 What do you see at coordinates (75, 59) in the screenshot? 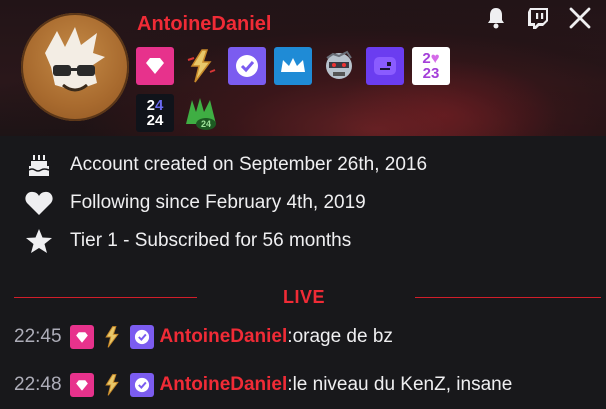
I see `avatar-character-icon` at bounding box center [75, 59].